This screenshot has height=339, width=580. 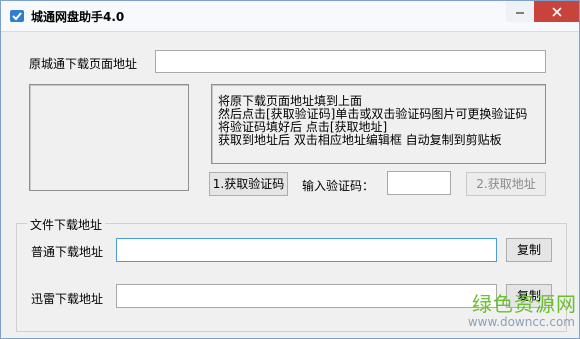 I want to click on captcha-input-label: 输入验证码：, so click(x=338, y=186).